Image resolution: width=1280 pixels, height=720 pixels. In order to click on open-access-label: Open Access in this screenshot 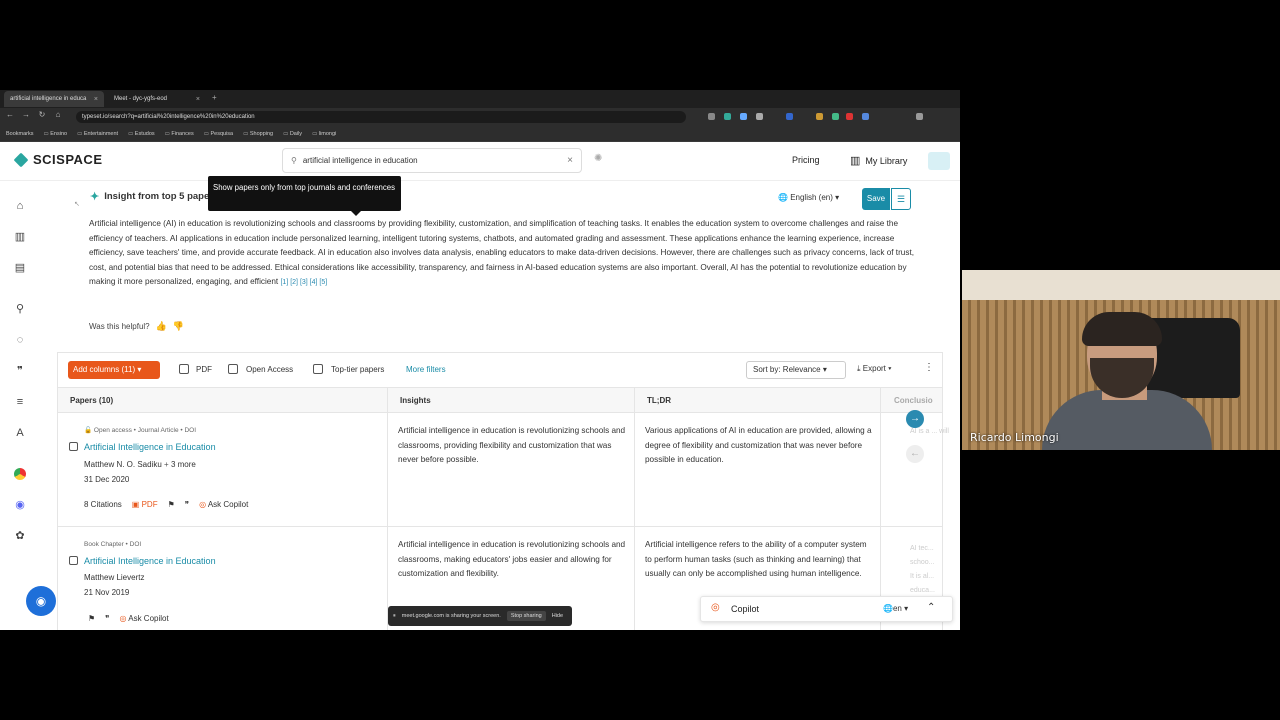, I will do `click(270, 369)`.